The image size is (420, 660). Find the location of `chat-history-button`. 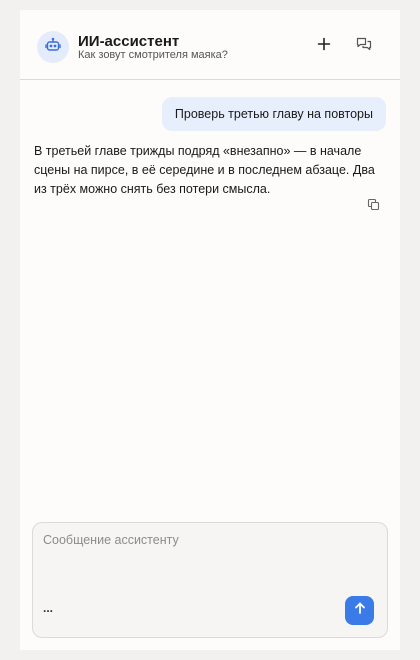

chat-history-button is located at coordinates (364, 46).